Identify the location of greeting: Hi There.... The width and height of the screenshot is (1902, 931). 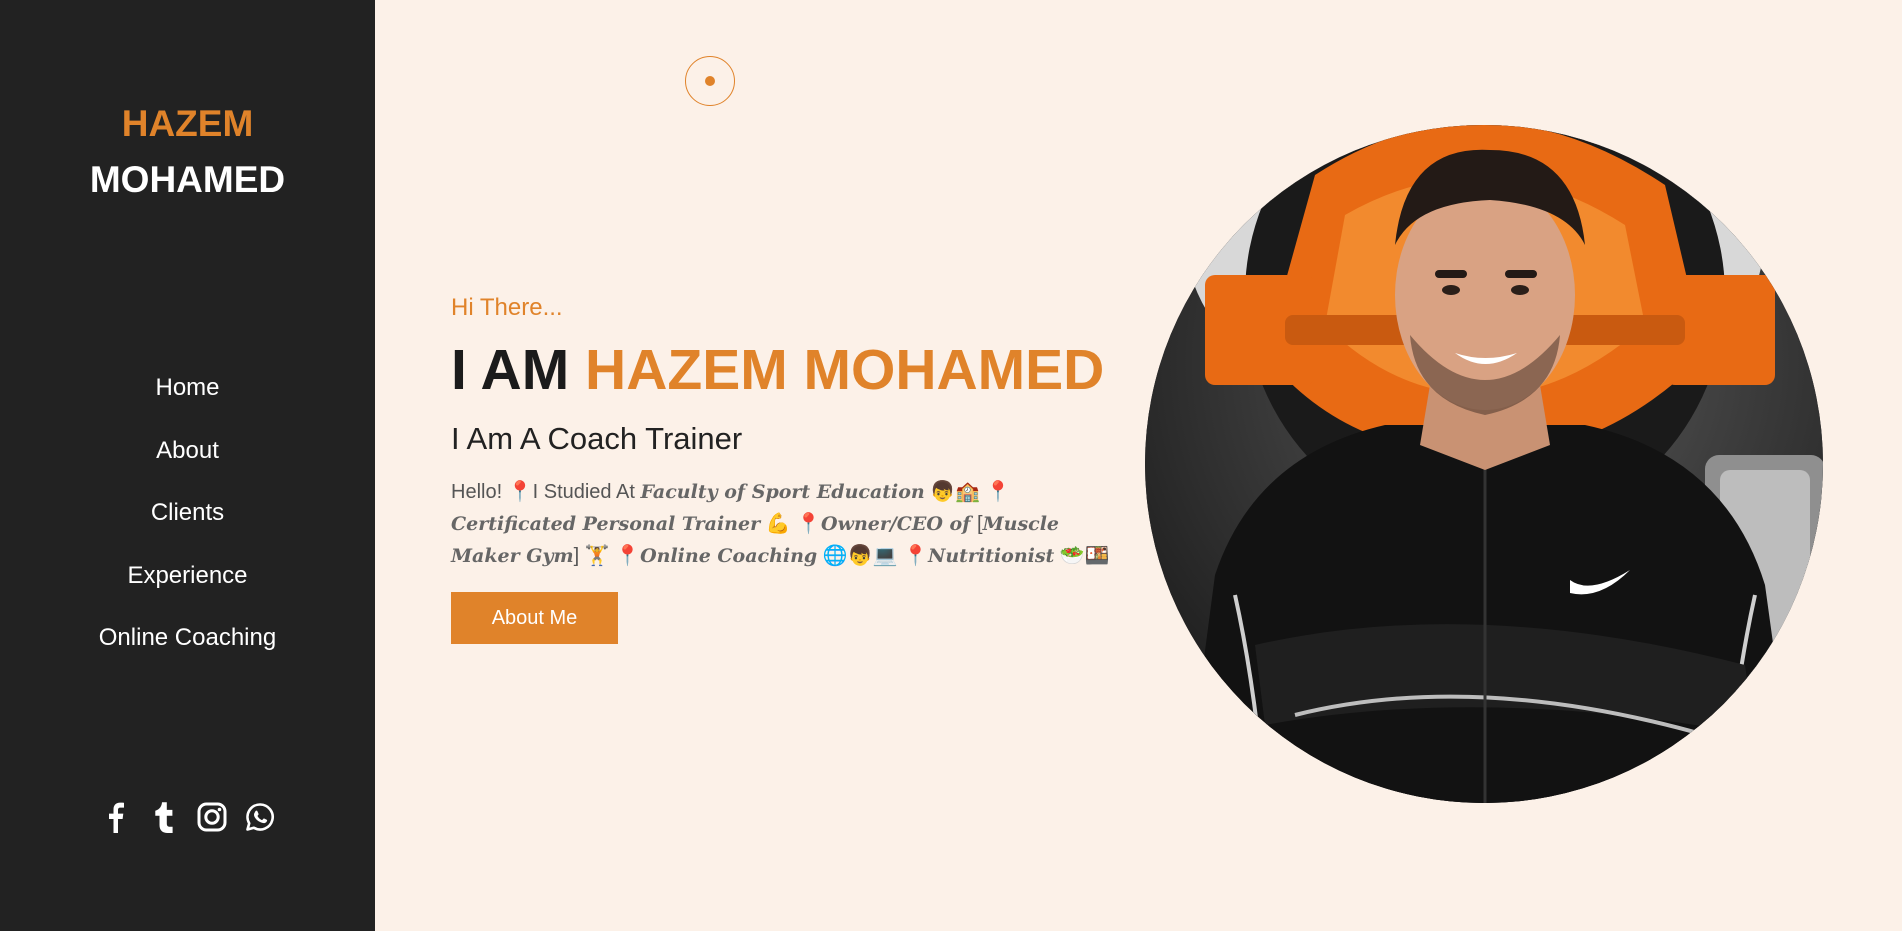
(507, 307).